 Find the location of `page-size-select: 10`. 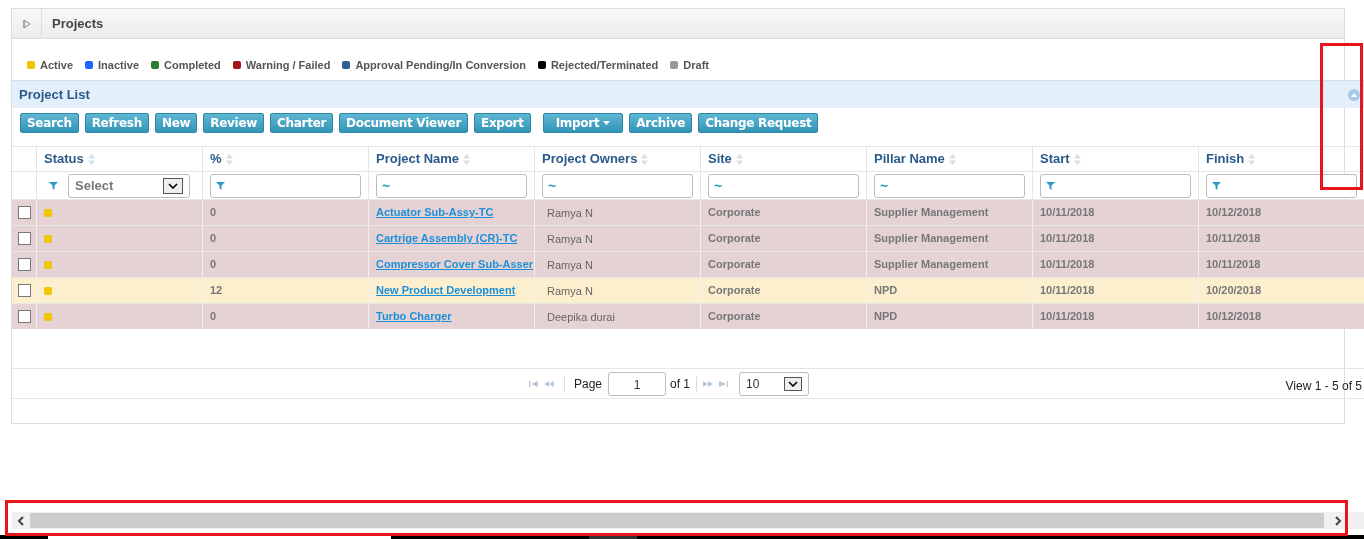

page-size-select: 10 is located at coordinates (774, 384).